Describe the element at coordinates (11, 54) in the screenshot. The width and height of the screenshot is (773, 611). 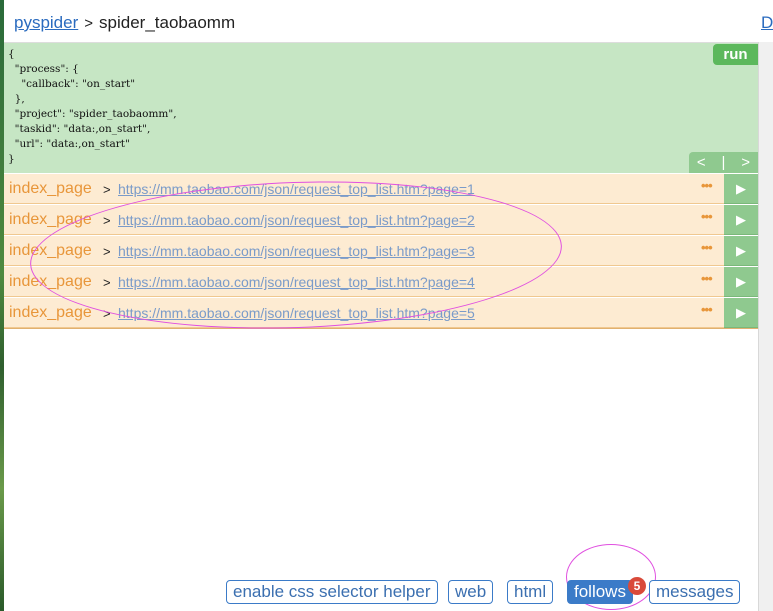
I see `json-line: {` at that location.